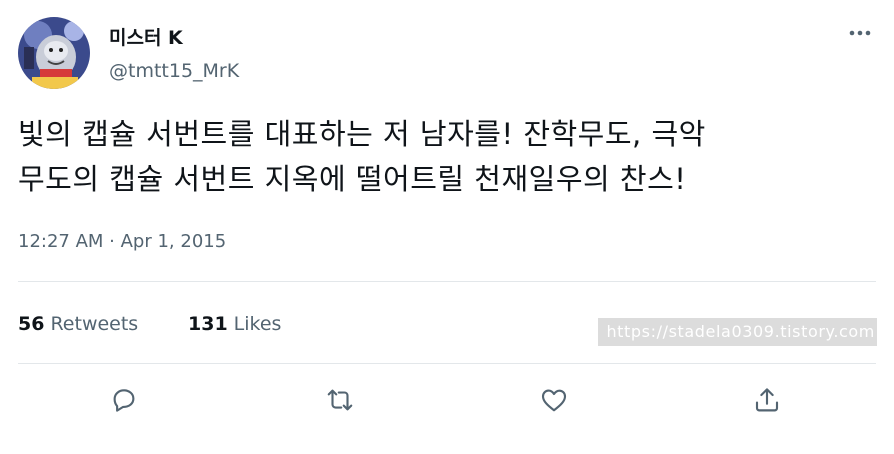  I want to click on user-handle: @tmtt15_MrK, so click(174, 71).